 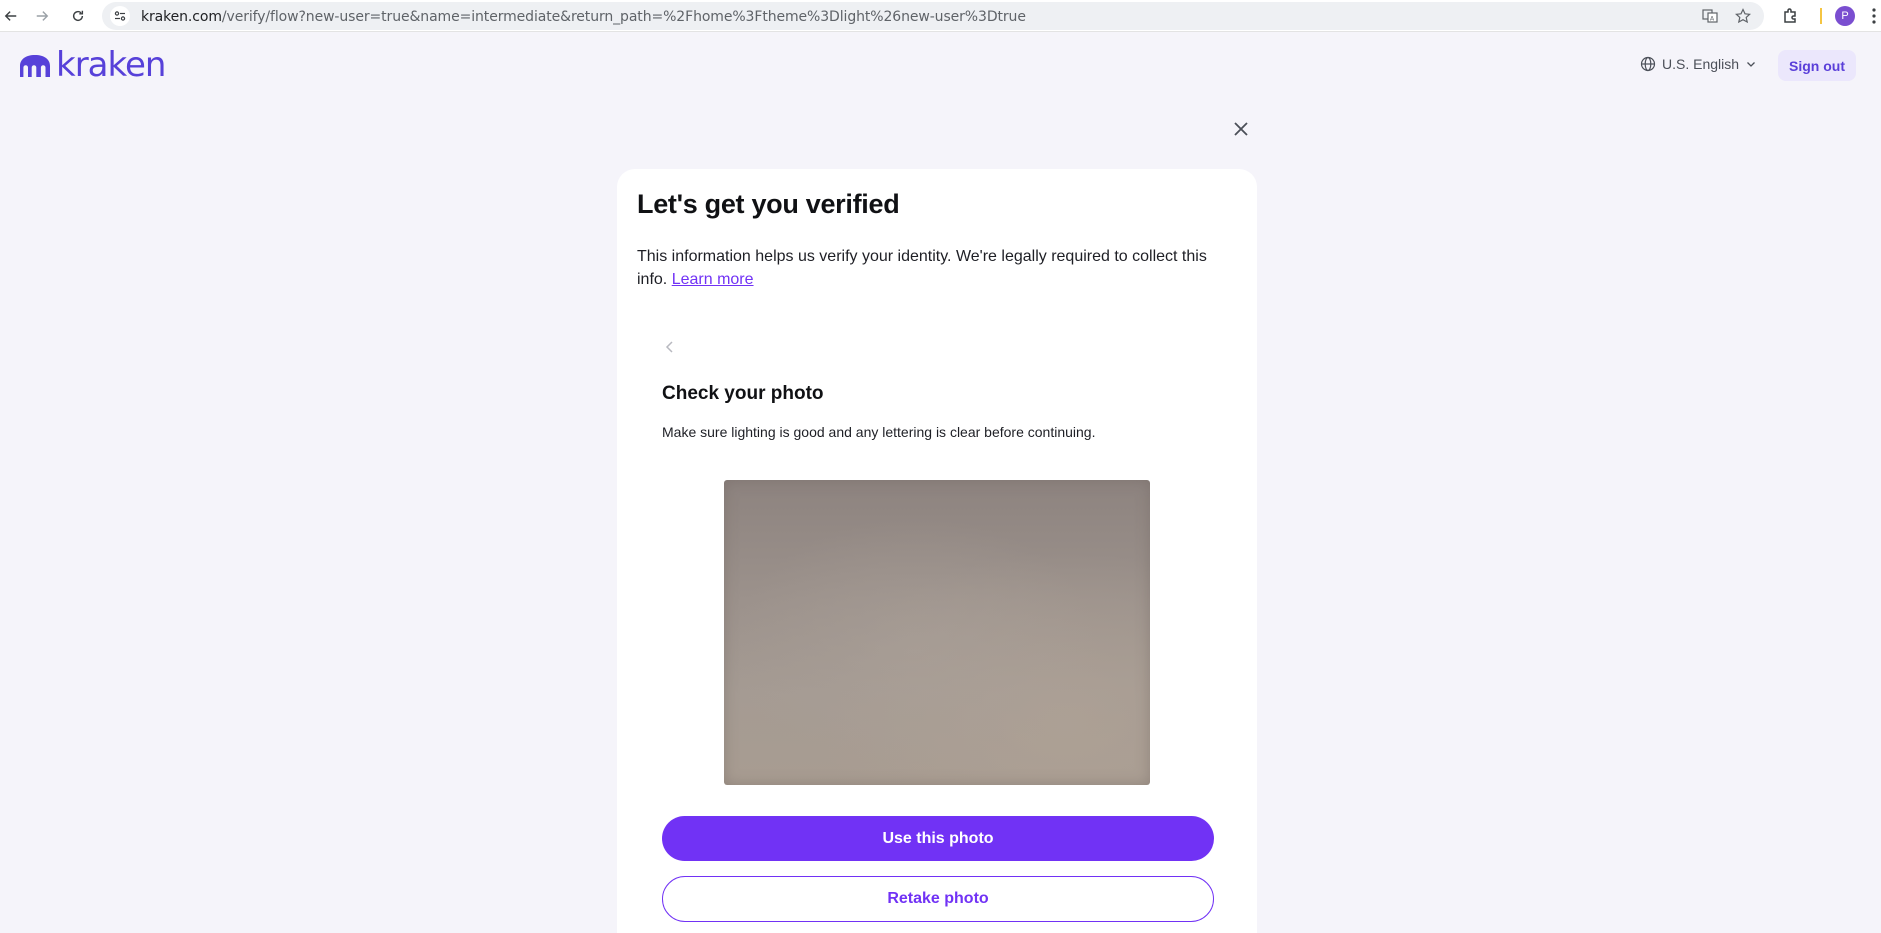 What do you see at coordinates (1710, 16) in the screenshot?
I see `translate-icon: A` at bounding box center [1710, 16].